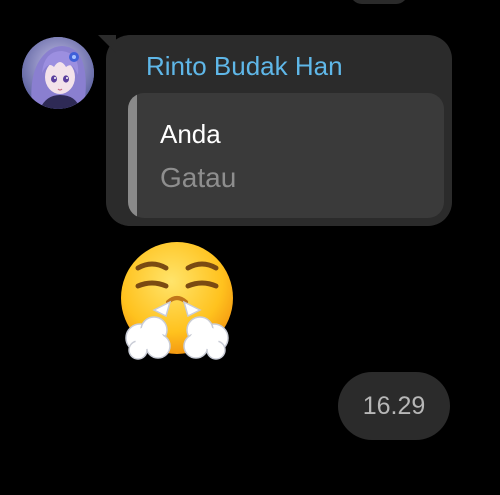  I want to click on bubble-tail, so click(107, 44).